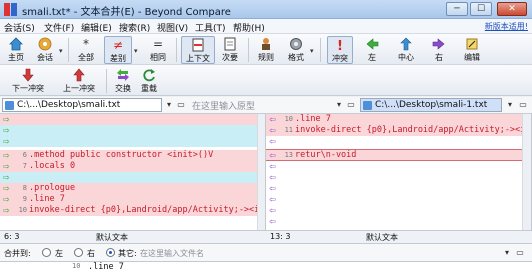 This screenshot has height=273, width=532. I want to click on maximize-button: ☐, so click(481, 9).